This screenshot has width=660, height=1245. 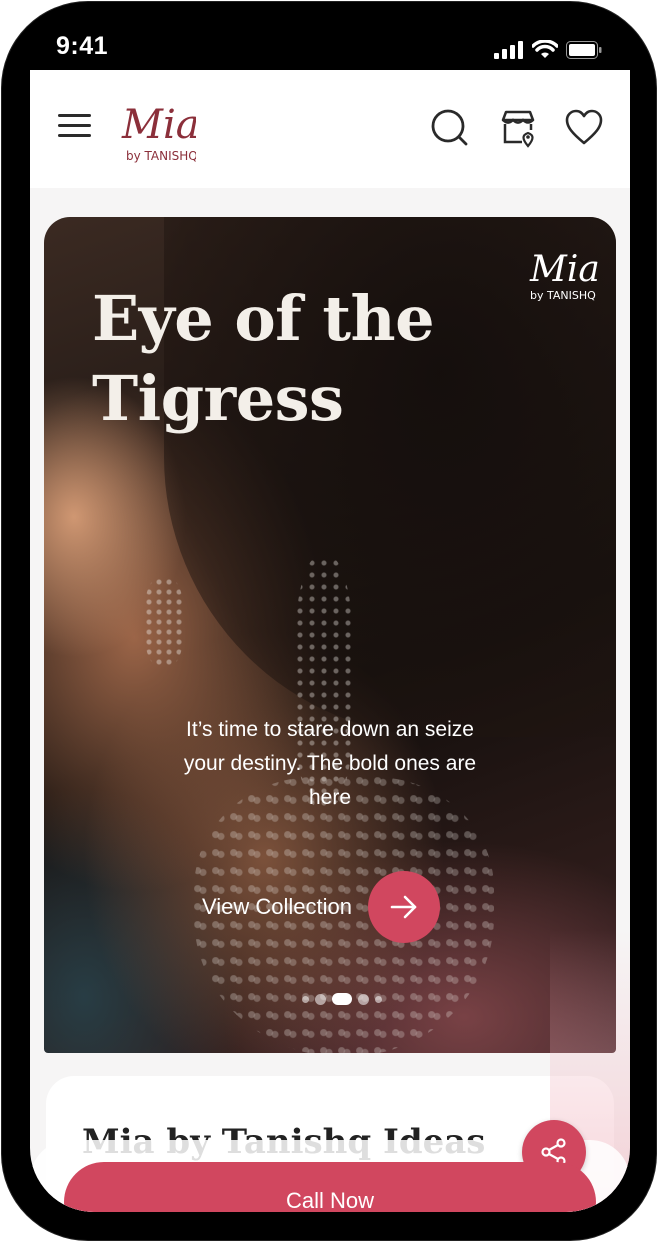 I want to click on status-icons, so click(x=548, y=50).